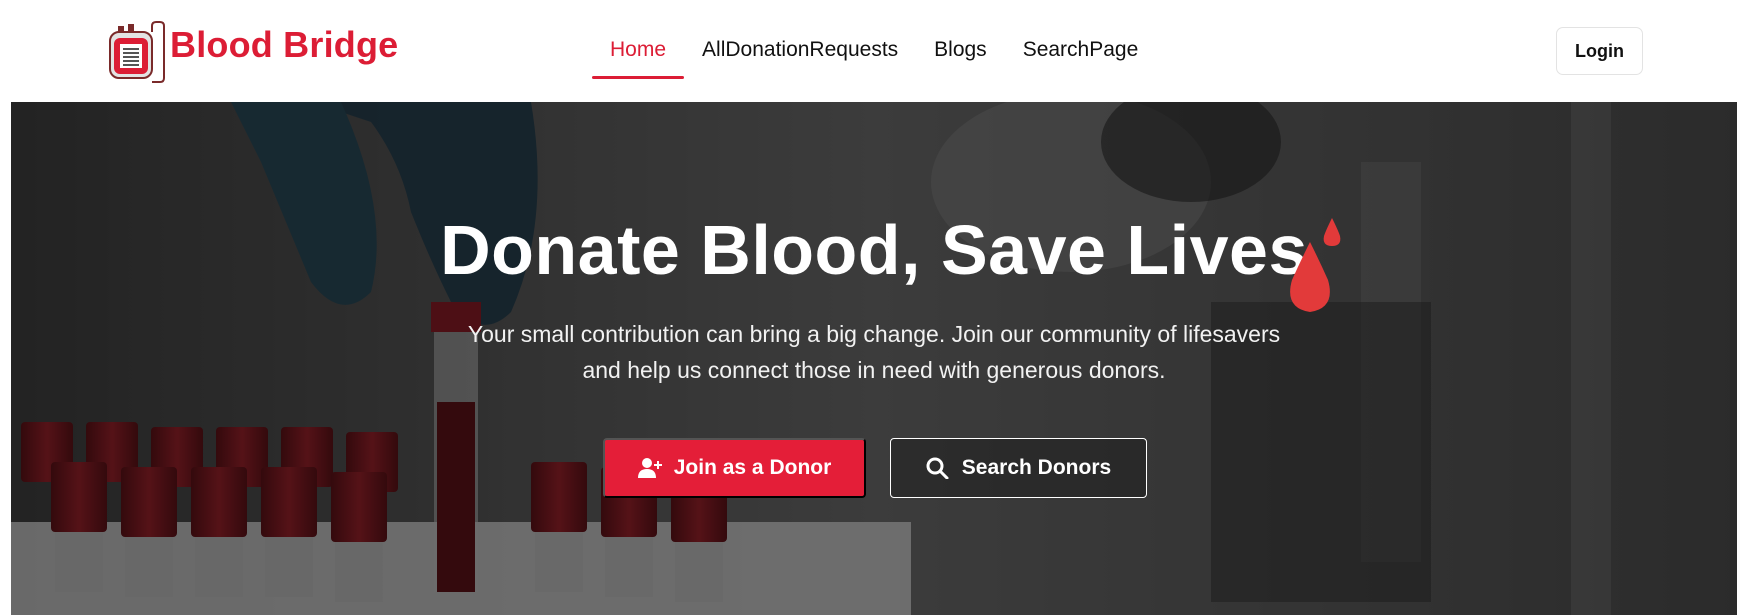  Describe the element at coordinates (649, 468) in the screenshot. I see `user-plus-icon` at that location.